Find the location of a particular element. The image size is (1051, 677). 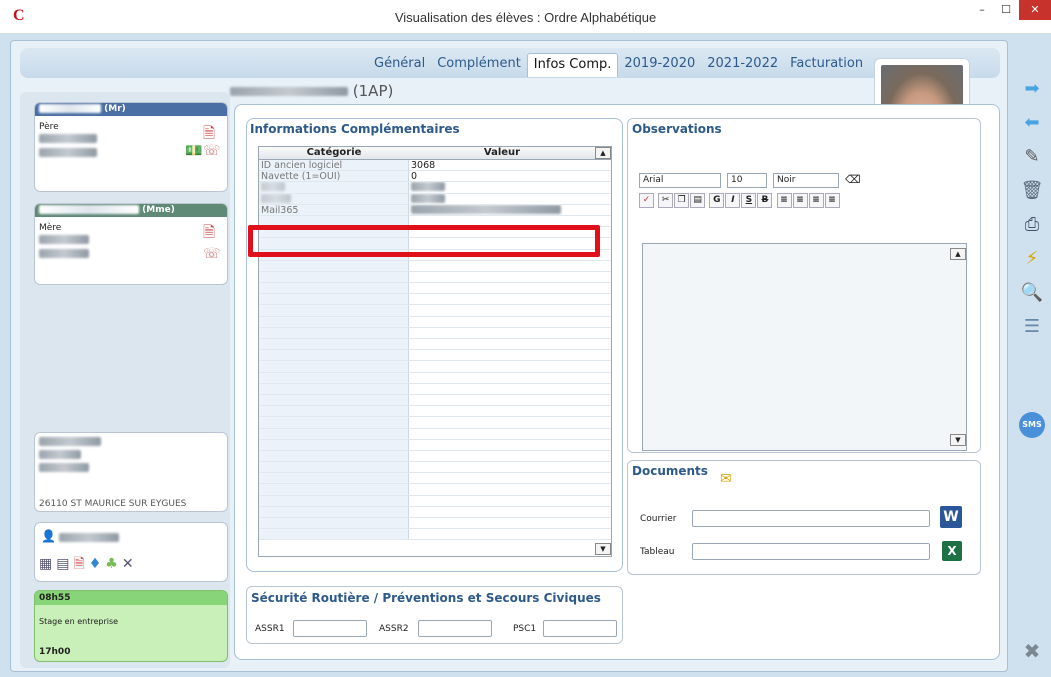

tab-2019-2020: 2019-2020 is located at coordinates (659, 65).